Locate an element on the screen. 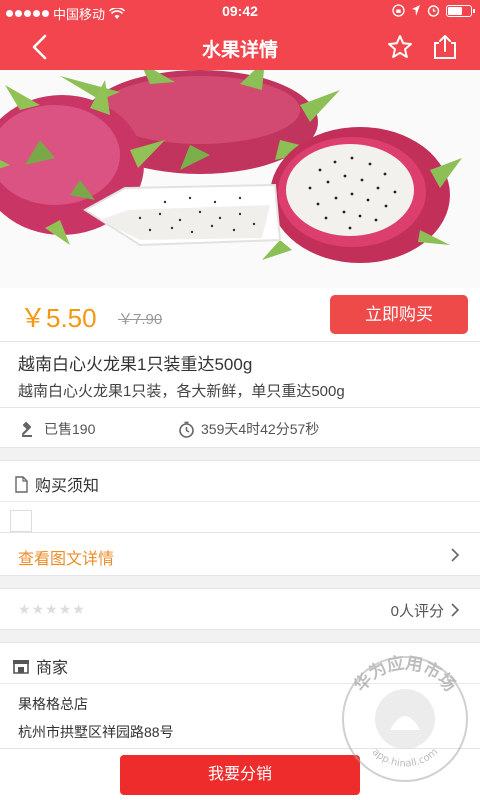 The image size is (480, 800). shop-name: 果格格总店 is located at coordinates (53, 704).